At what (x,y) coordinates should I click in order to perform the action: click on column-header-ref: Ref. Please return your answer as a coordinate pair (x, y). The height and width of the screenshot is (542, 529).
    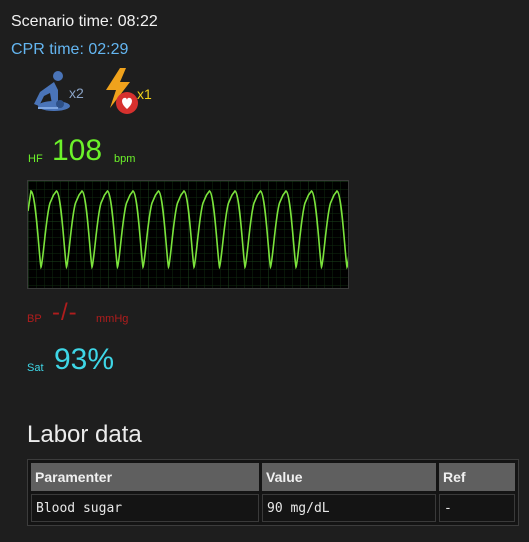
    Looking at the image, I should click on (477, 477).